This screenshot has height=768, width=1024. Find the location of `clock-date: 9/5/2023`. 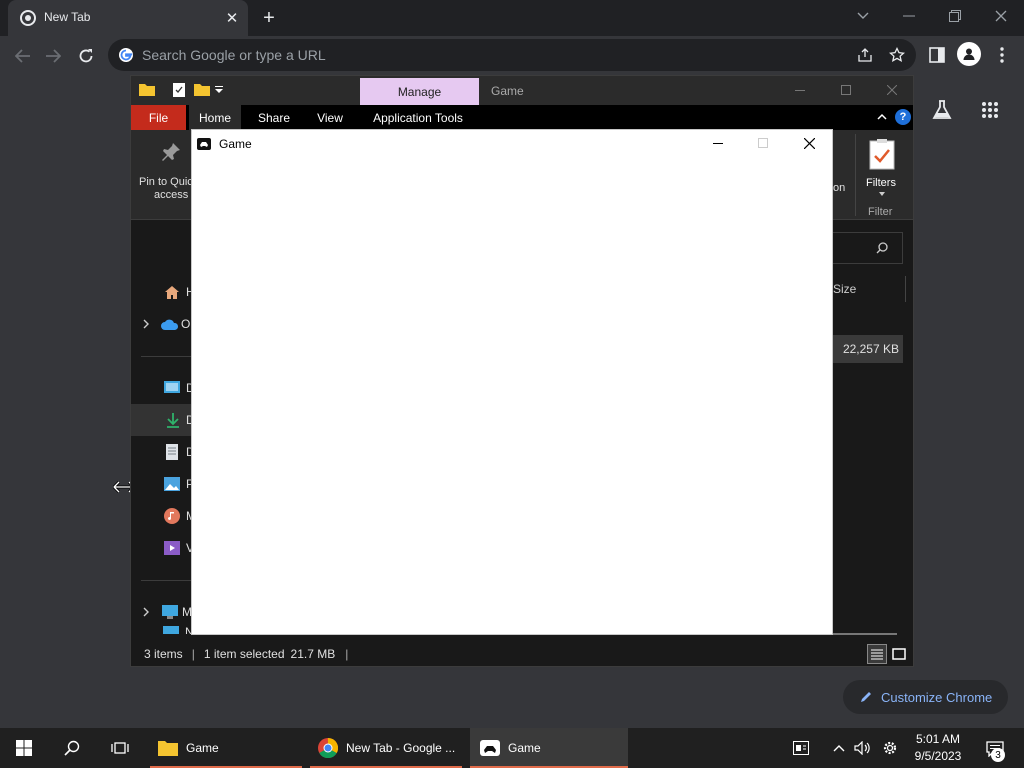

clock-date: 9/5/2023 is located at coordinates (938, 756).